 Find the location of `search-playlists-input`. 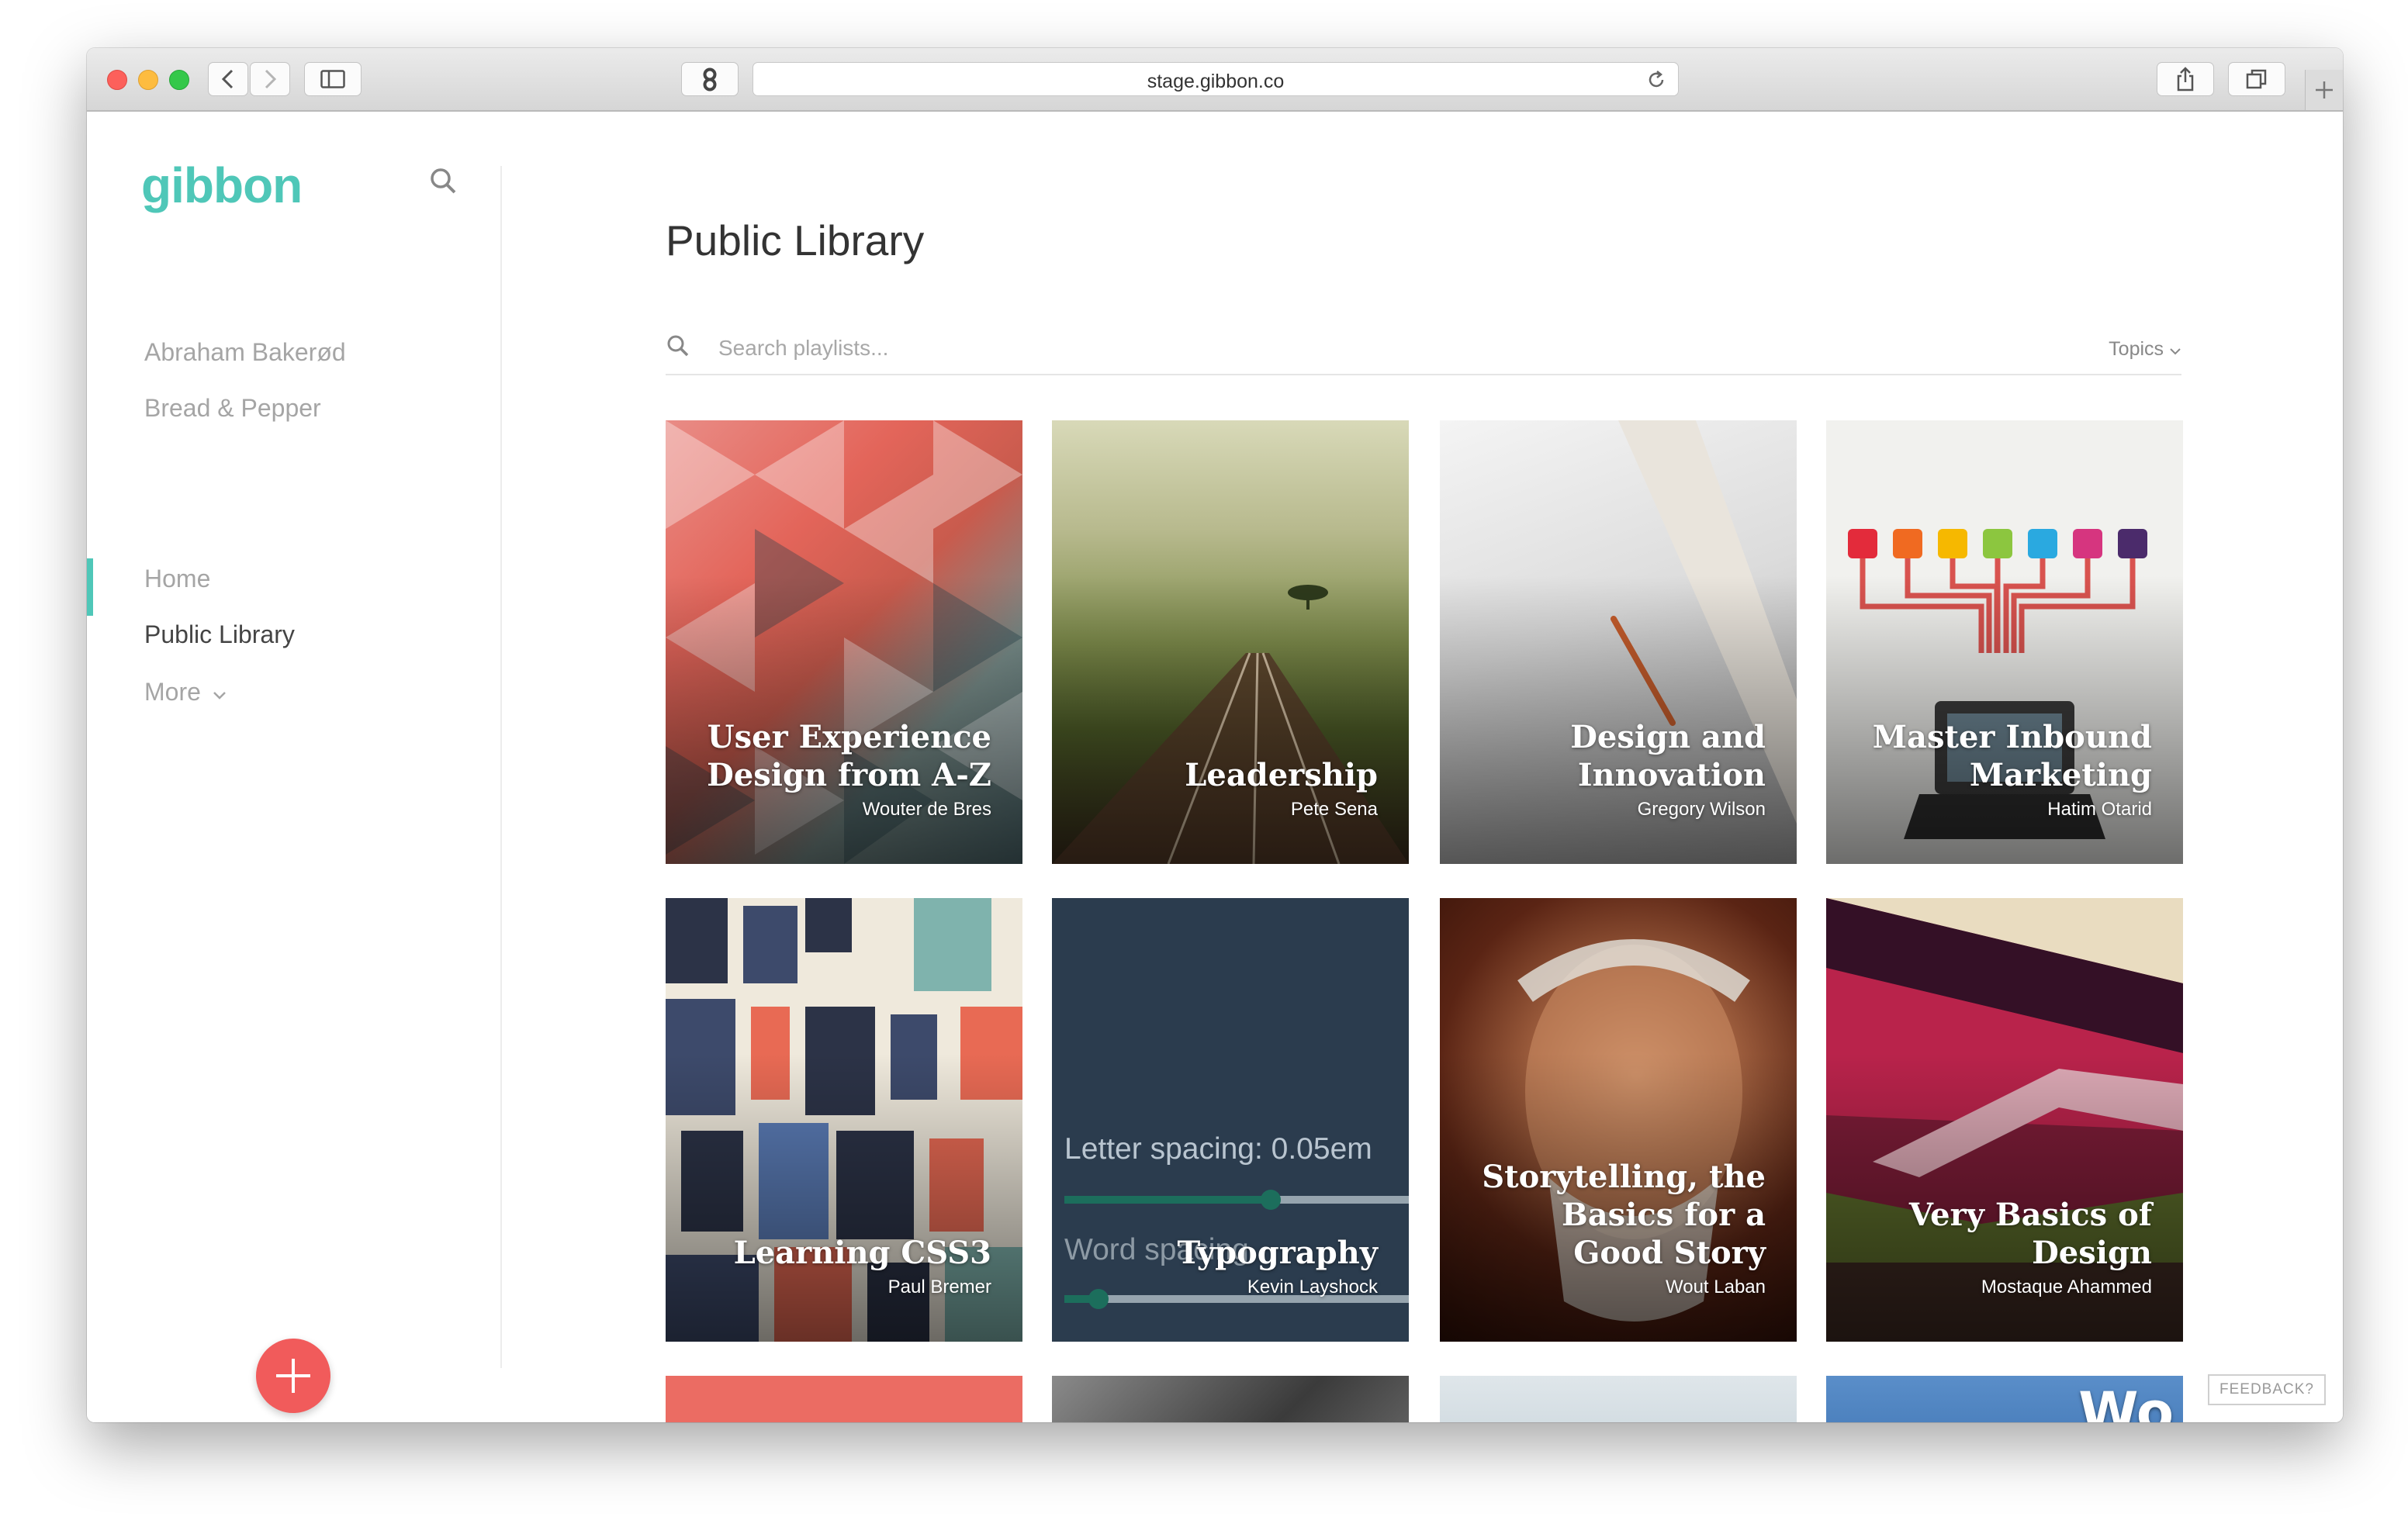

search-playlists-input is located at coordinates (1300, 348).